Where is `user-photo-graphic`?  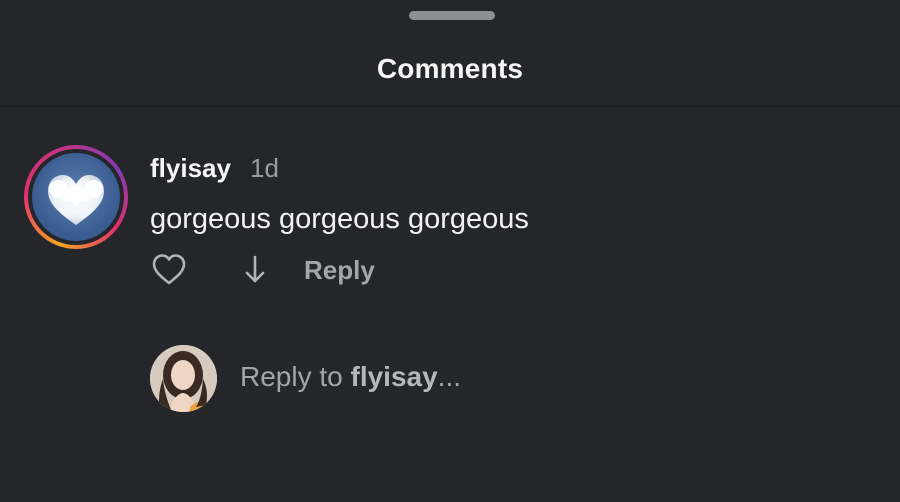
user-photo-graphic is located at coordinates (183, 378).